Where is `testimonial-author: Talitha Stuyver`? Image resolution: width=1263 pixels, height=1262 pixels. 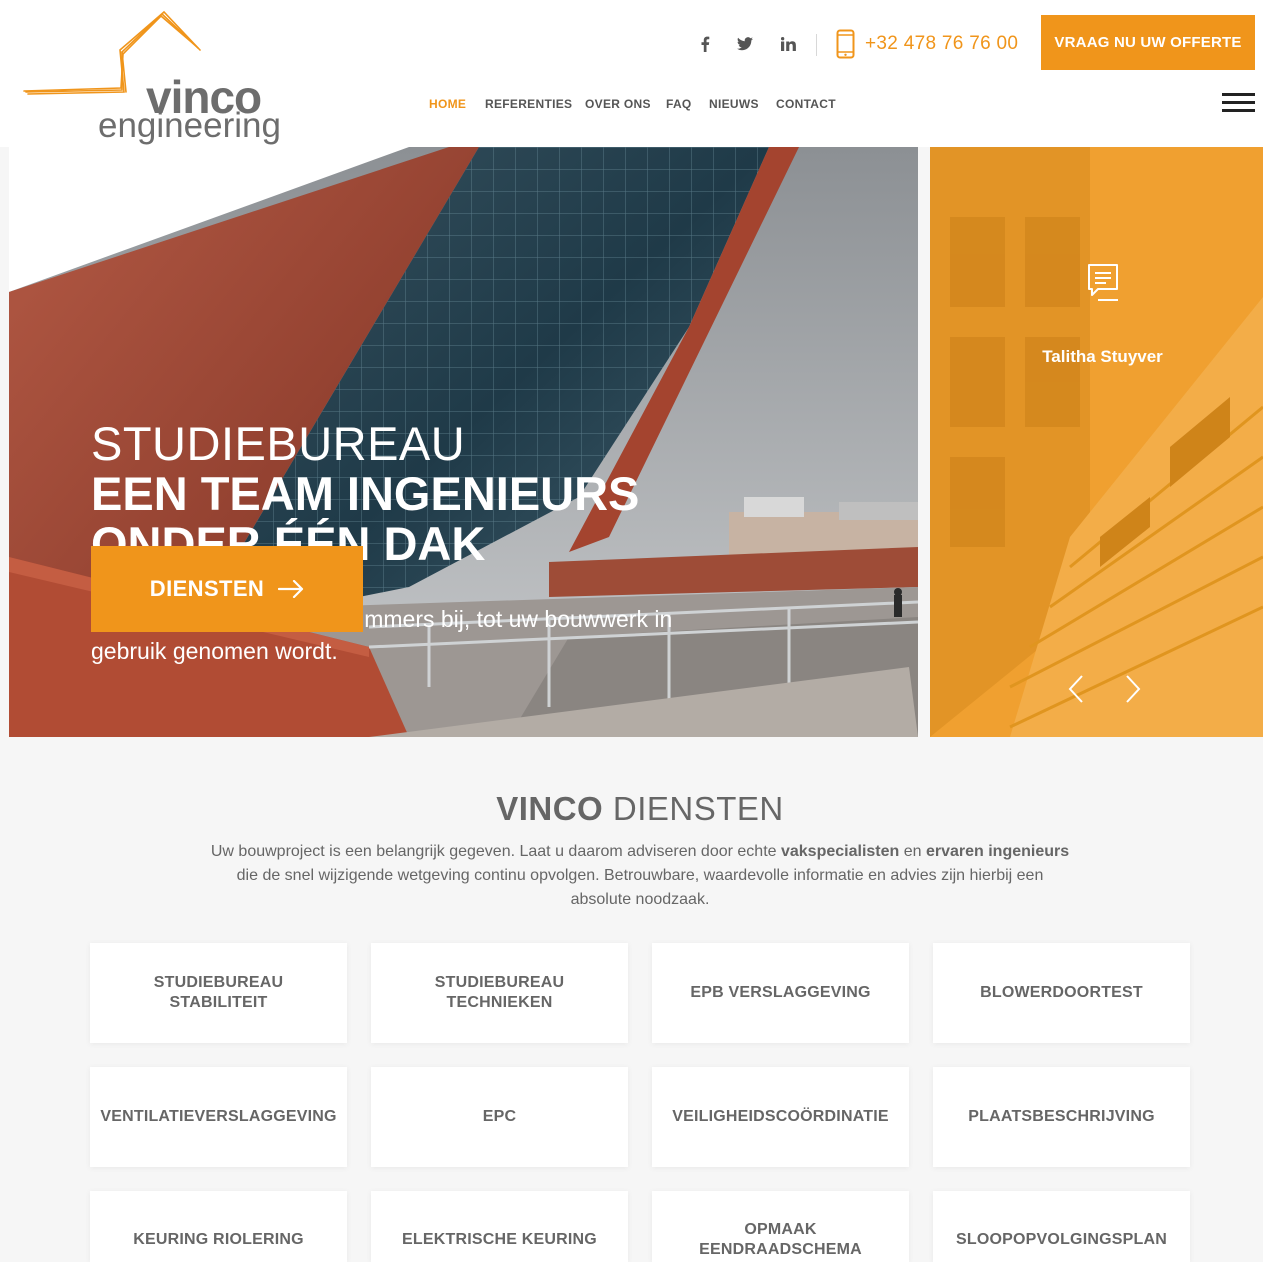
testimonial-author: Talitha Stuyver is located at coordinates (1102, 356).